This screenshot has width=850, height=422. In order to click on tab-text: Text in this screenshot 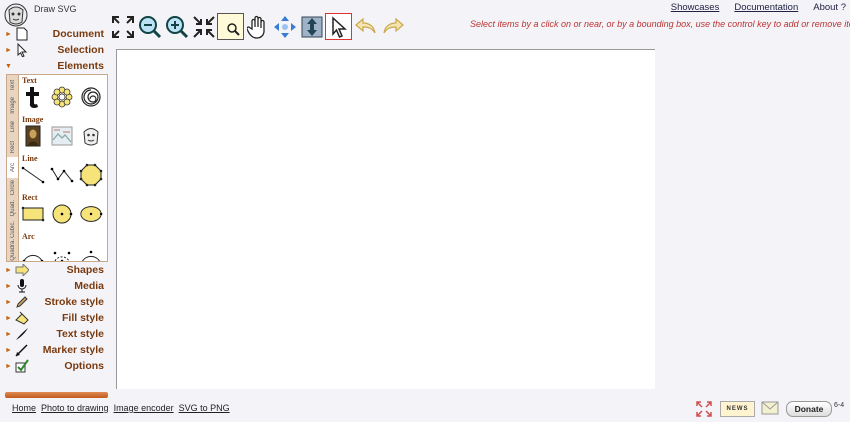, I will do `click(12, 85)`.